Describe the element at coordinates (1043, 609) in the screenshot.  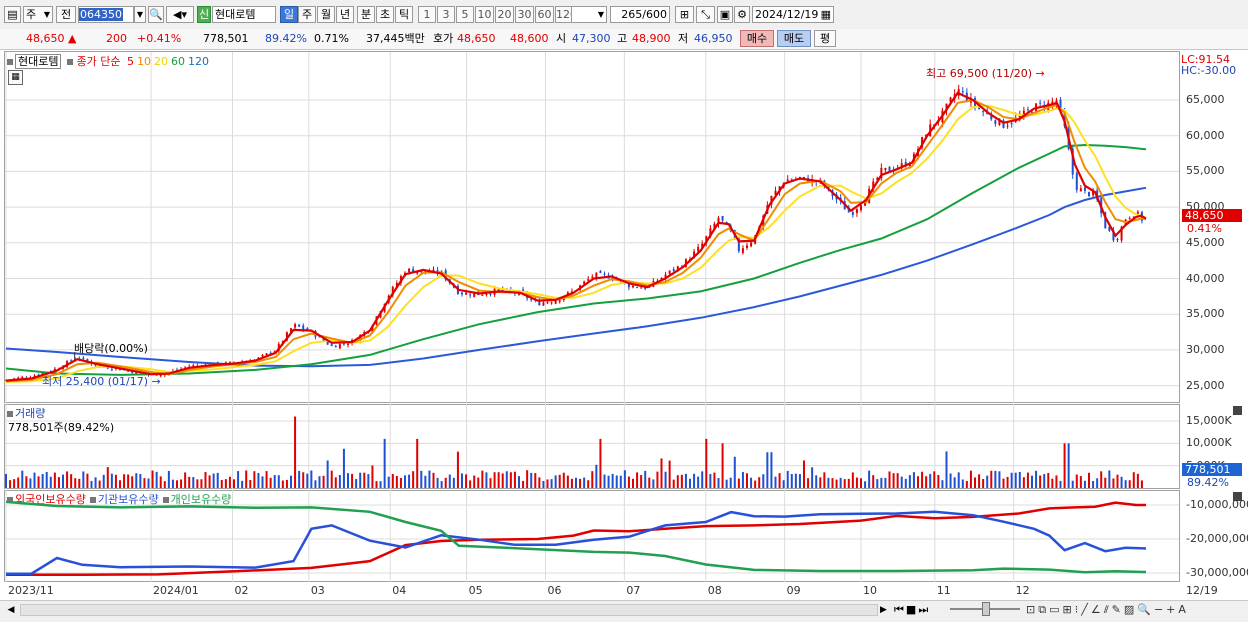
I see `copy-tool-icon: ⧉` at that location.